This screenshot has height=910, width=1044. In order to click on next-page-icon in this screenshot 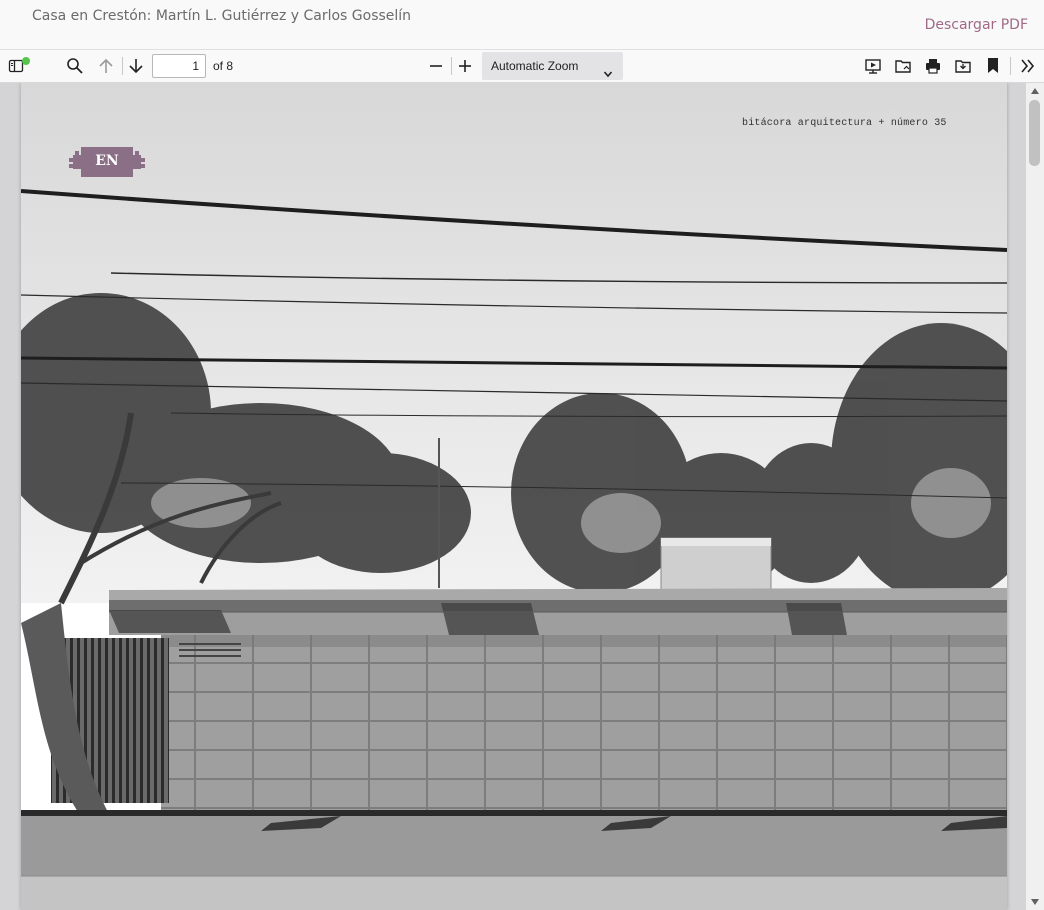, I will do `click(136, 66)`.